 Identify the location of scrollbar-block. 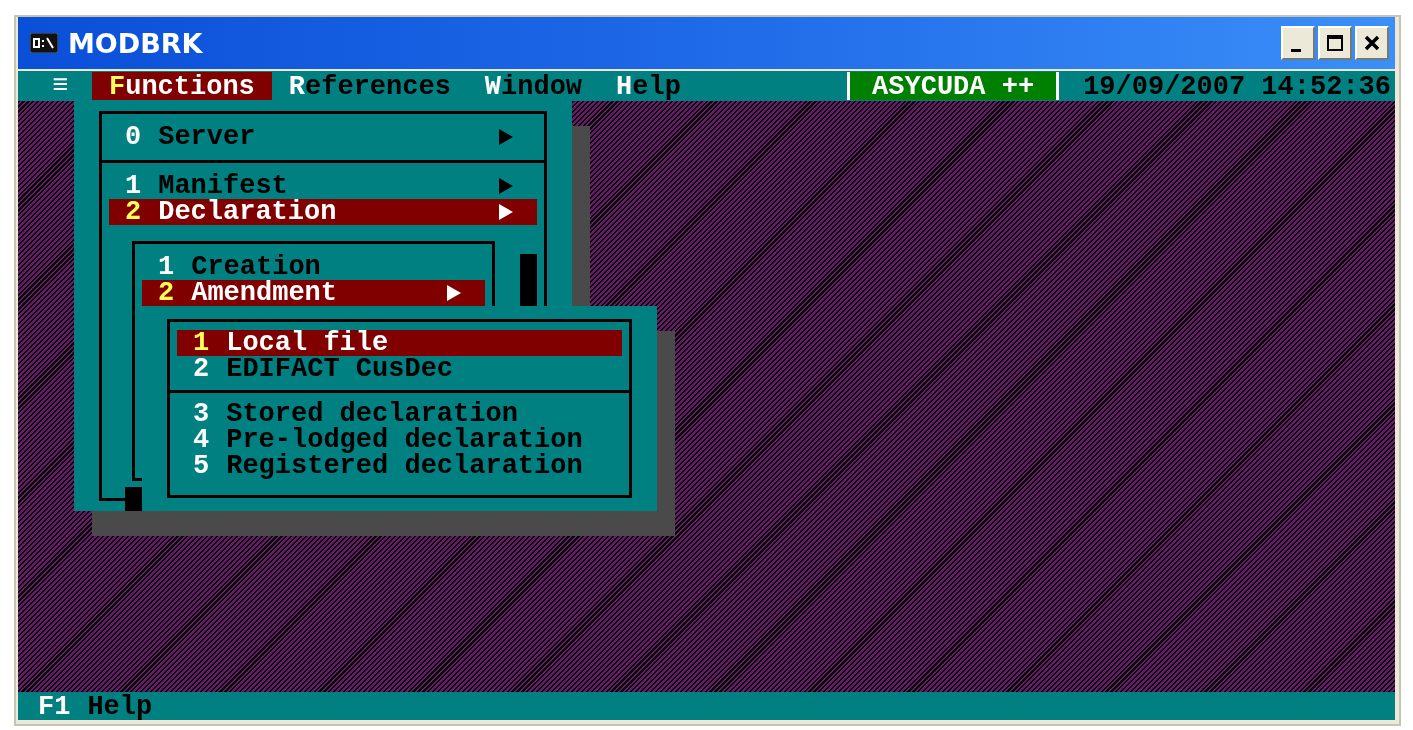
(528, 280).